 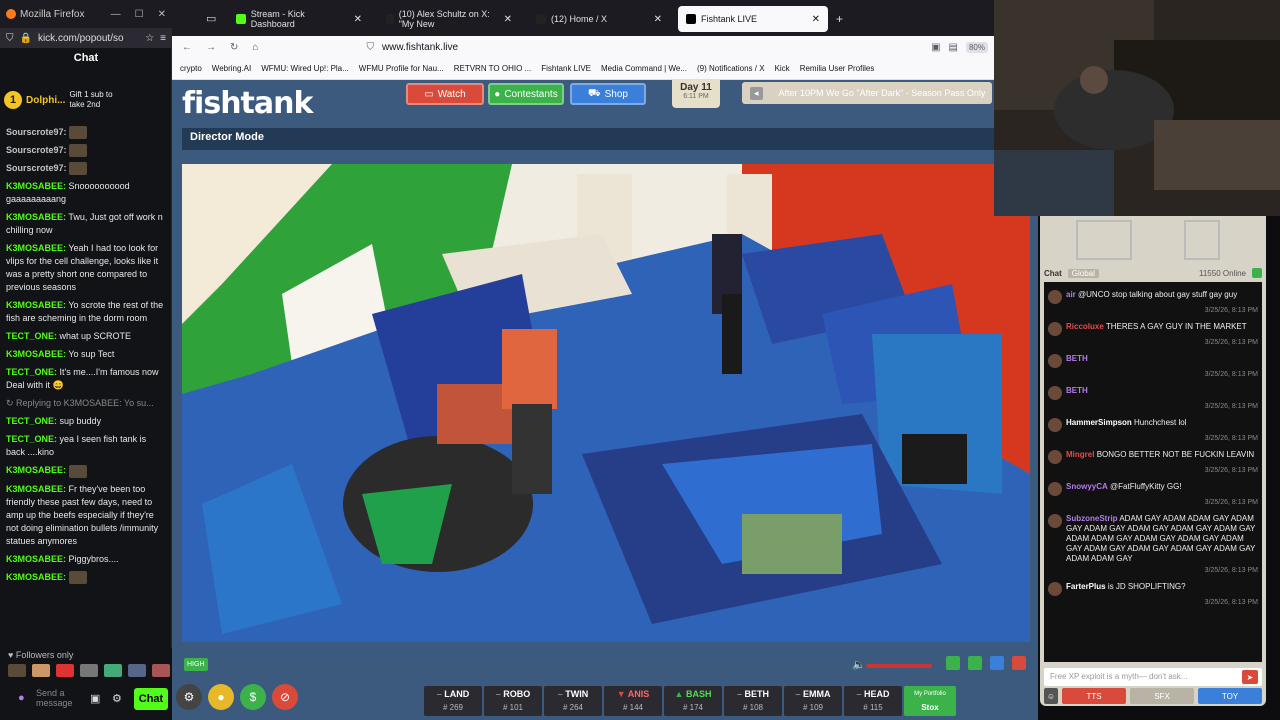 I want to click on right-chat-username: HammerSimpson, so click(x=1099, y=422).